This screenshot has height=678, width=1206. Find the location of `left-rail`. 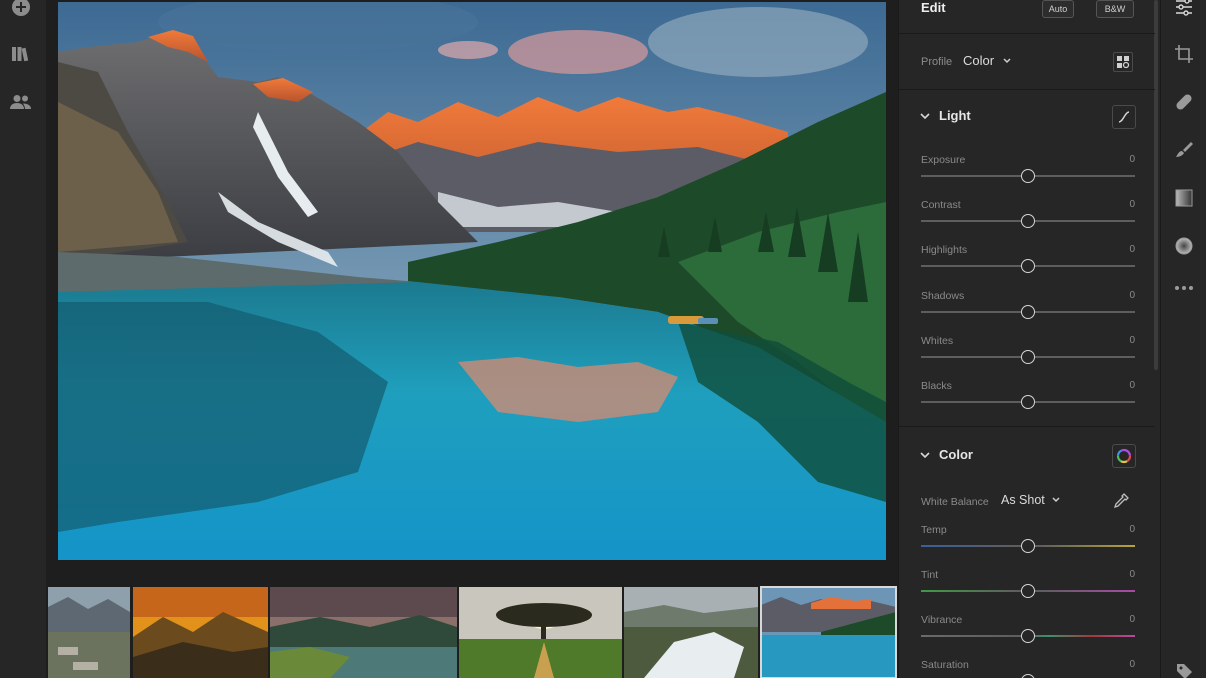

left-rail is located at coordinates (23, 339).